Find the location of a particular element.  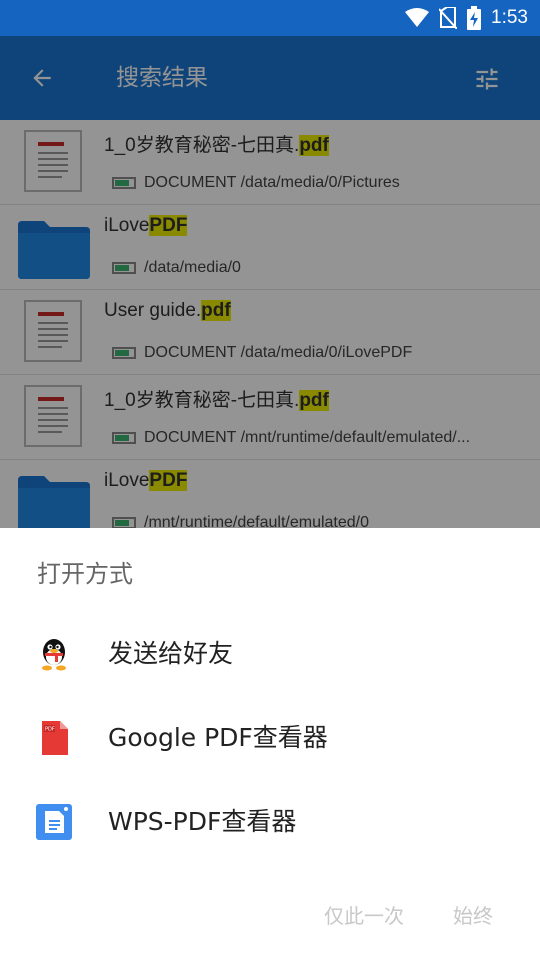

option-google-pdf-viewer: PDF Google PDF查看器 is located at coordinates (270, 738).